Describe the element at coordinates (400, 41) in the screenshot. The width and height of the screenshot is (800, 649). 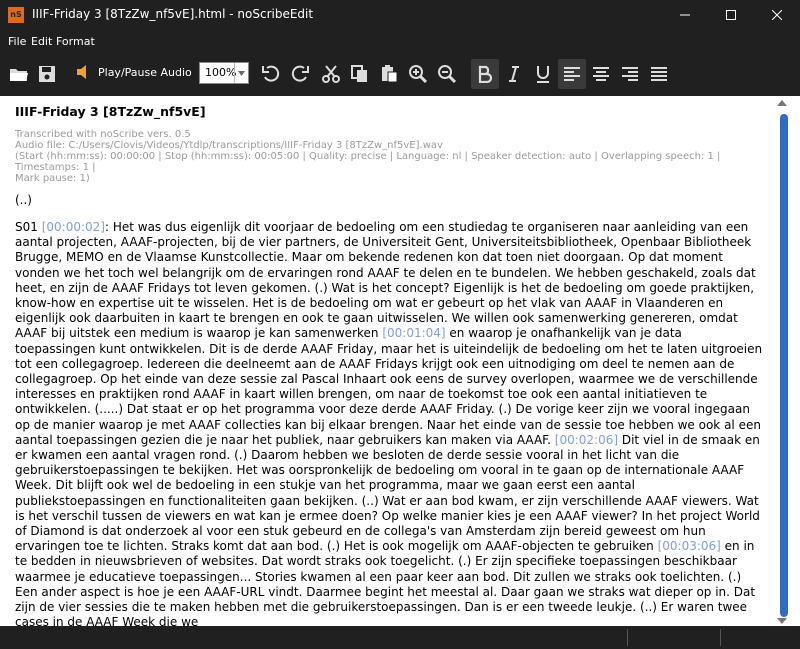
I see `menu-bar: File Edit Format` at that location.